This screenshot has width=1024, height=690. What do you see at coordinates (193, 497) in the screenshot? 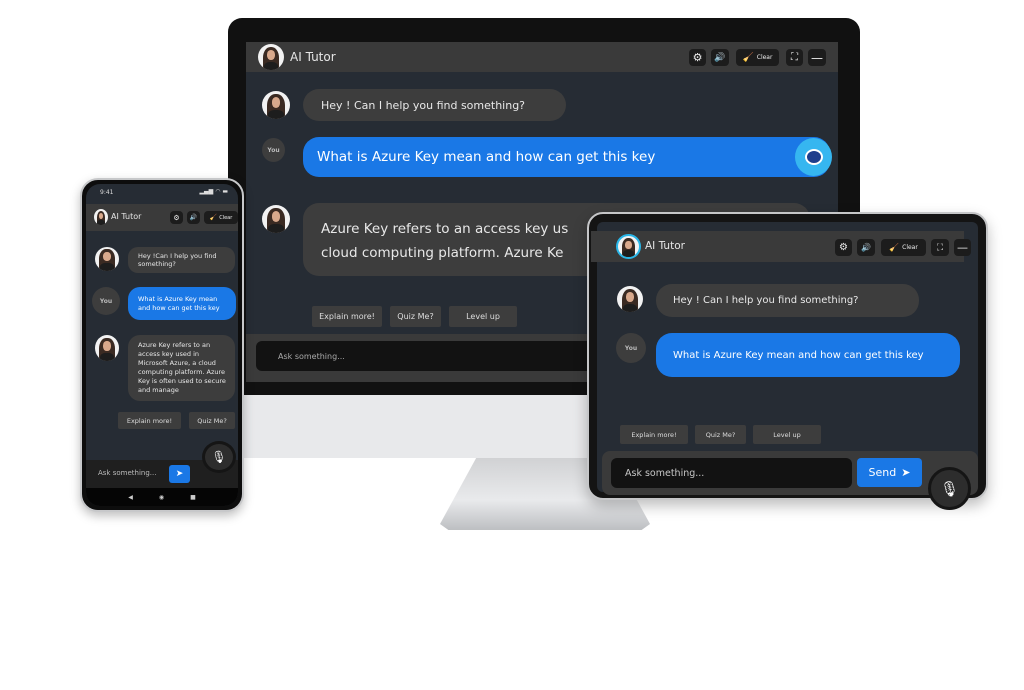
I see `recents-button: ■` at bounding box center [193, 497].